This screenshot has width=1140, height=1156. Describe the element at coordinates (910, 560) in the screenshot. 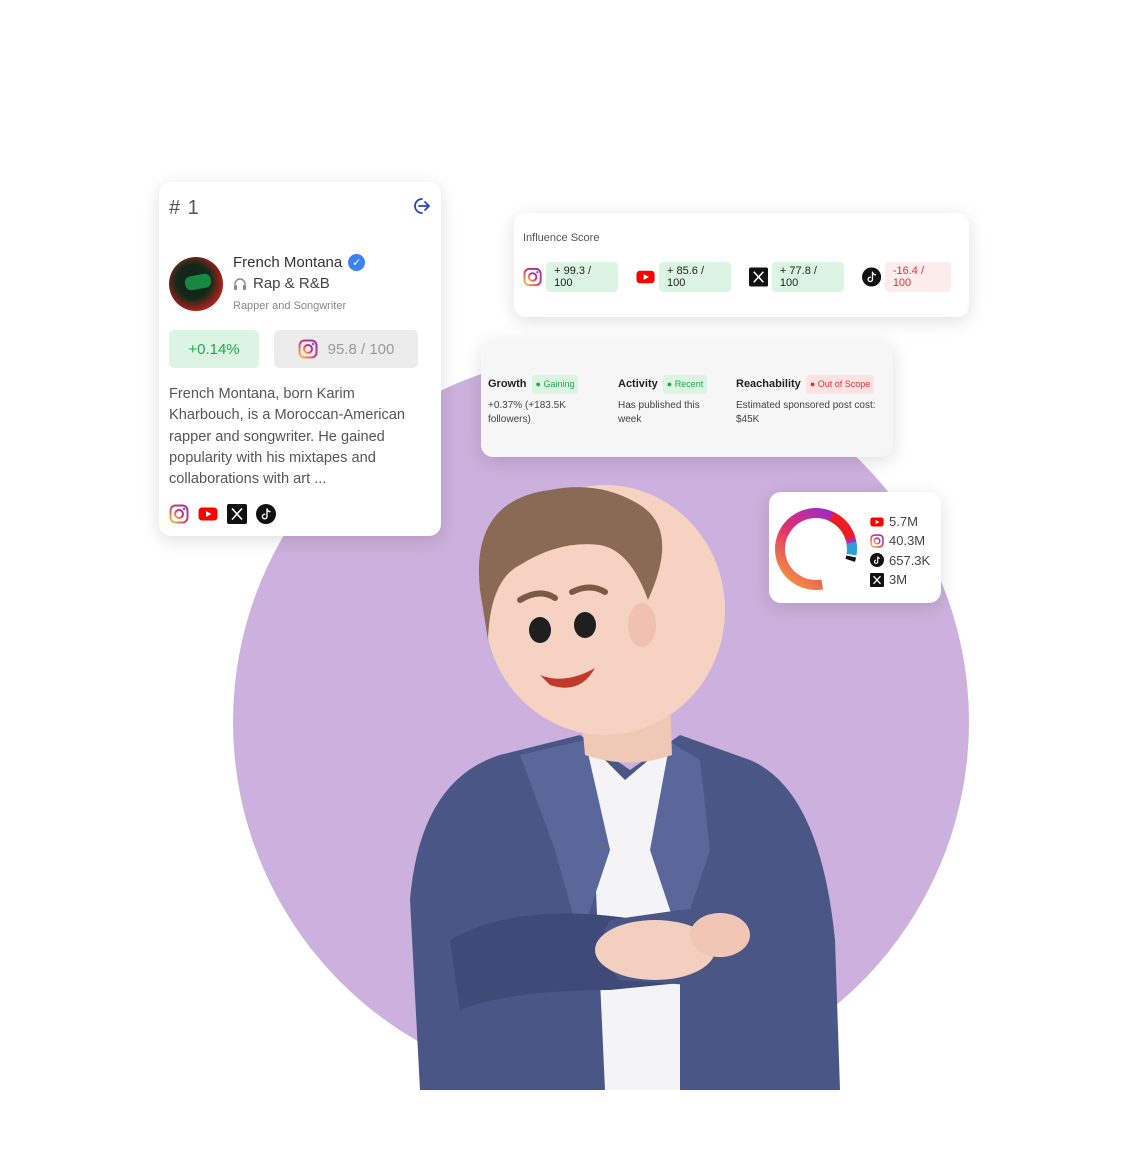

I see `followers-count: 657.3K` at that location.